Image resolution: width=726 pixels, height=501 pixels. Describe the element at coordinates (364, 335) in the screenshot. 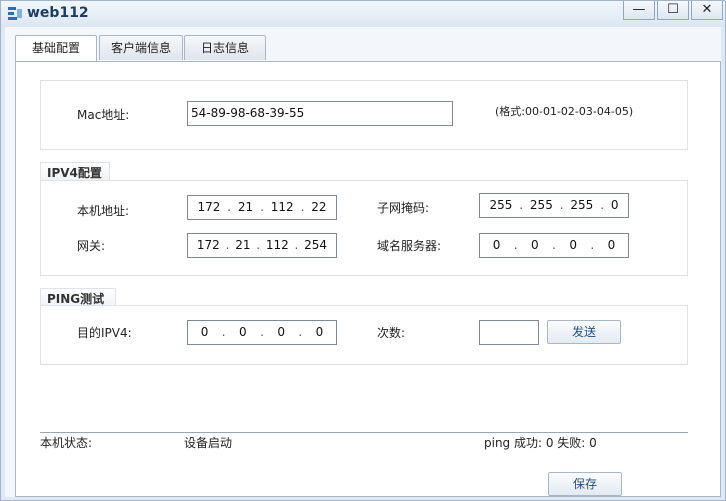

I see `ping-group: 目的IPV4: 0. 0. 0. 0 次数: 发送` at that location.